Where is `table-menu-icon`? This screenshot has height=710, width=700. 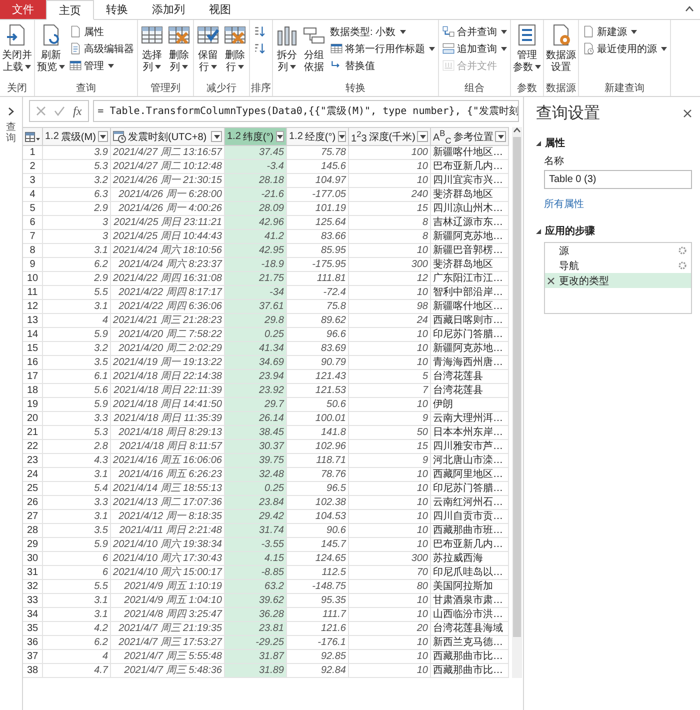
table-menu-icon is located at coordinates (32, 137).